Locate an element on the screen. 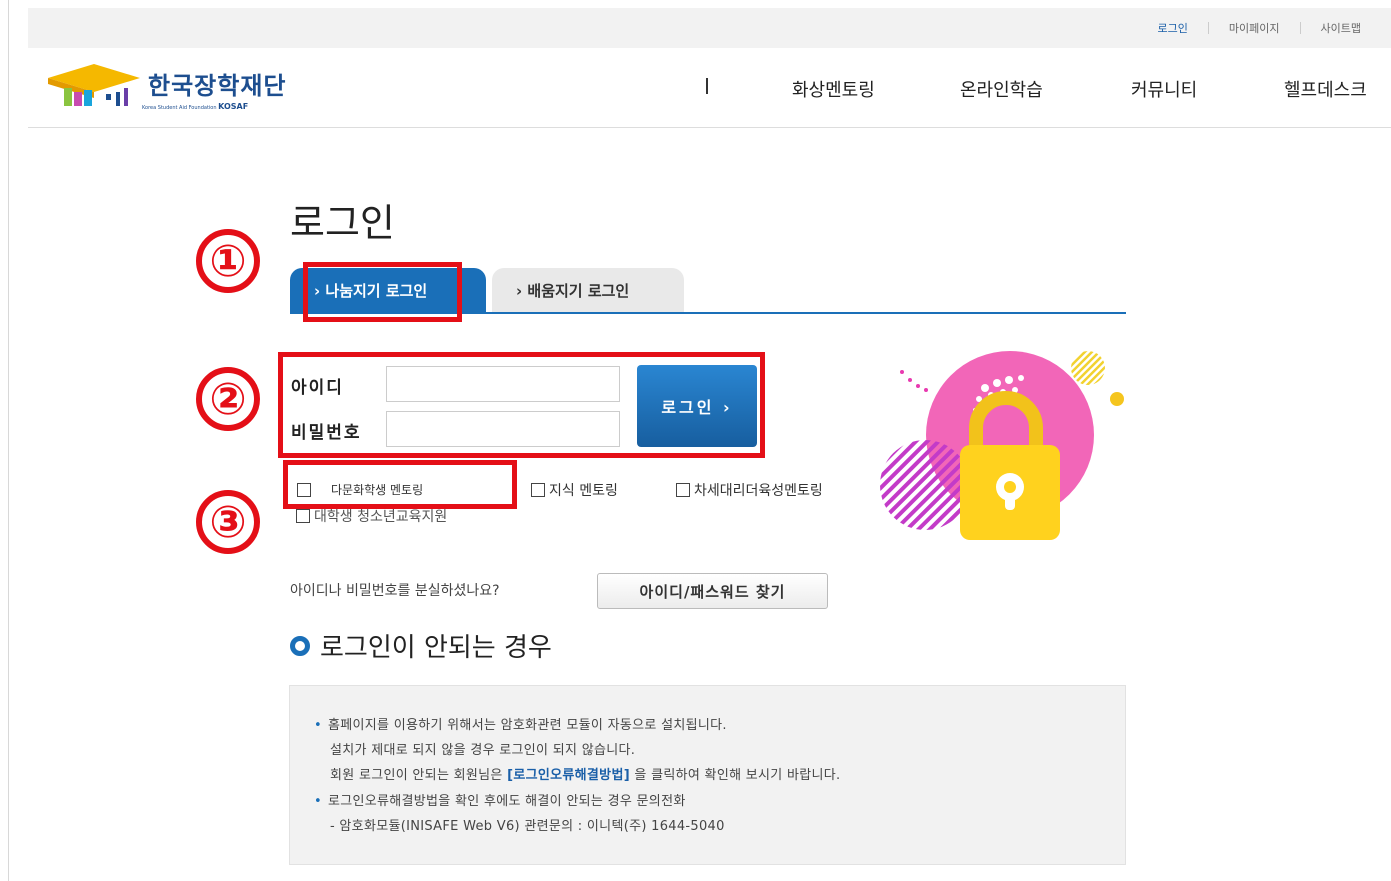  info-text: 홈페이지를 이용하기 위해서는 암호화관련 모듈이 자동으로 설치됩니다. is located at coordinates (527, 725).